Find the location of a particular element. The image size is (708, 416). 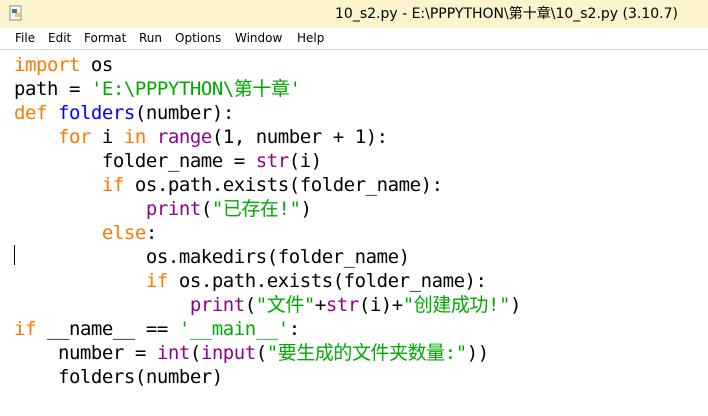

code-line-2: path = 'E:\PPPYTHON\第十章' is located at coordinates (157, 89).